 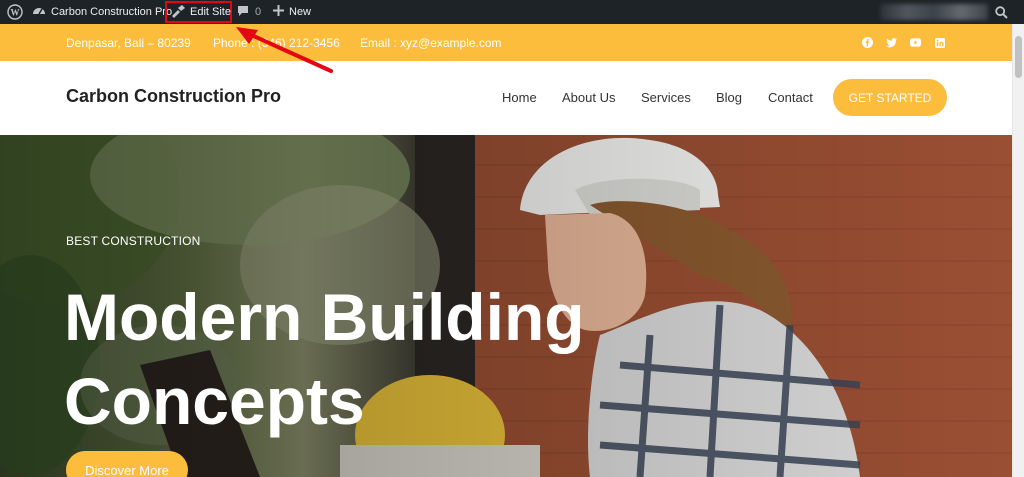 What do you see at coordinates (276, 42) in the screenshot?
I see `phone-text: Phone : (346) 212-3456` at bounding box center [276, 42].